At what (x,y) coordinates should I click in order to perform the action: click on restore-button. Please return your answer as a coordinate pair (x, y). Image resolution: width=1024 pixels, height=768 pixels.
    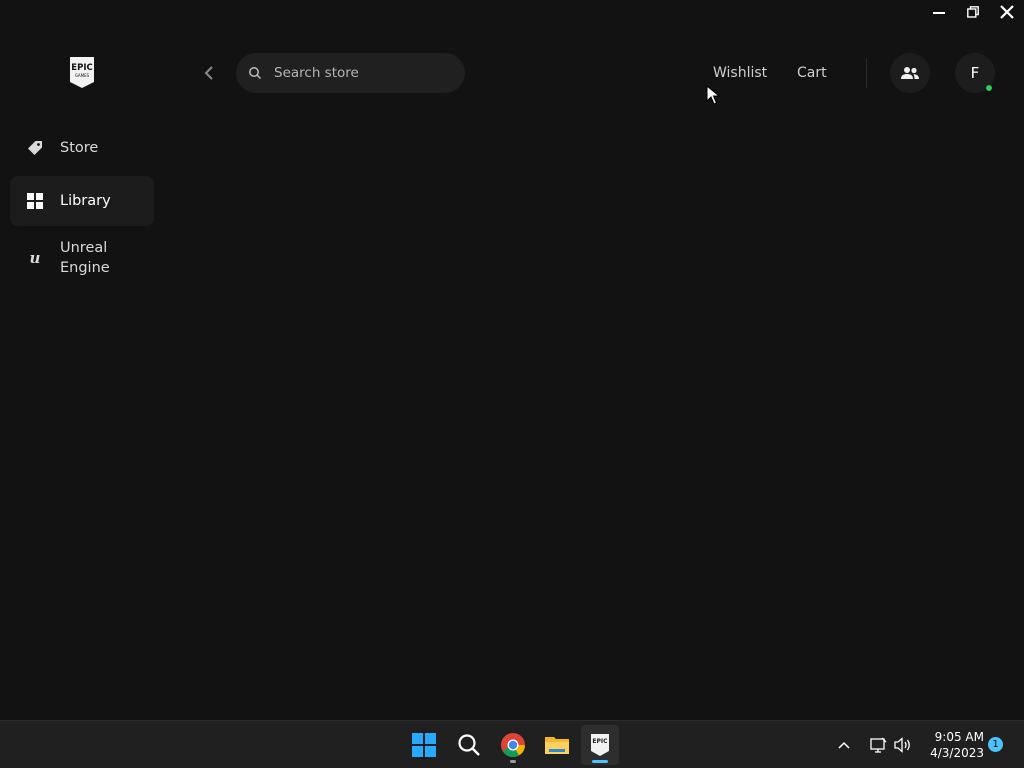
    Looking at the image, I should click on (973, 12).